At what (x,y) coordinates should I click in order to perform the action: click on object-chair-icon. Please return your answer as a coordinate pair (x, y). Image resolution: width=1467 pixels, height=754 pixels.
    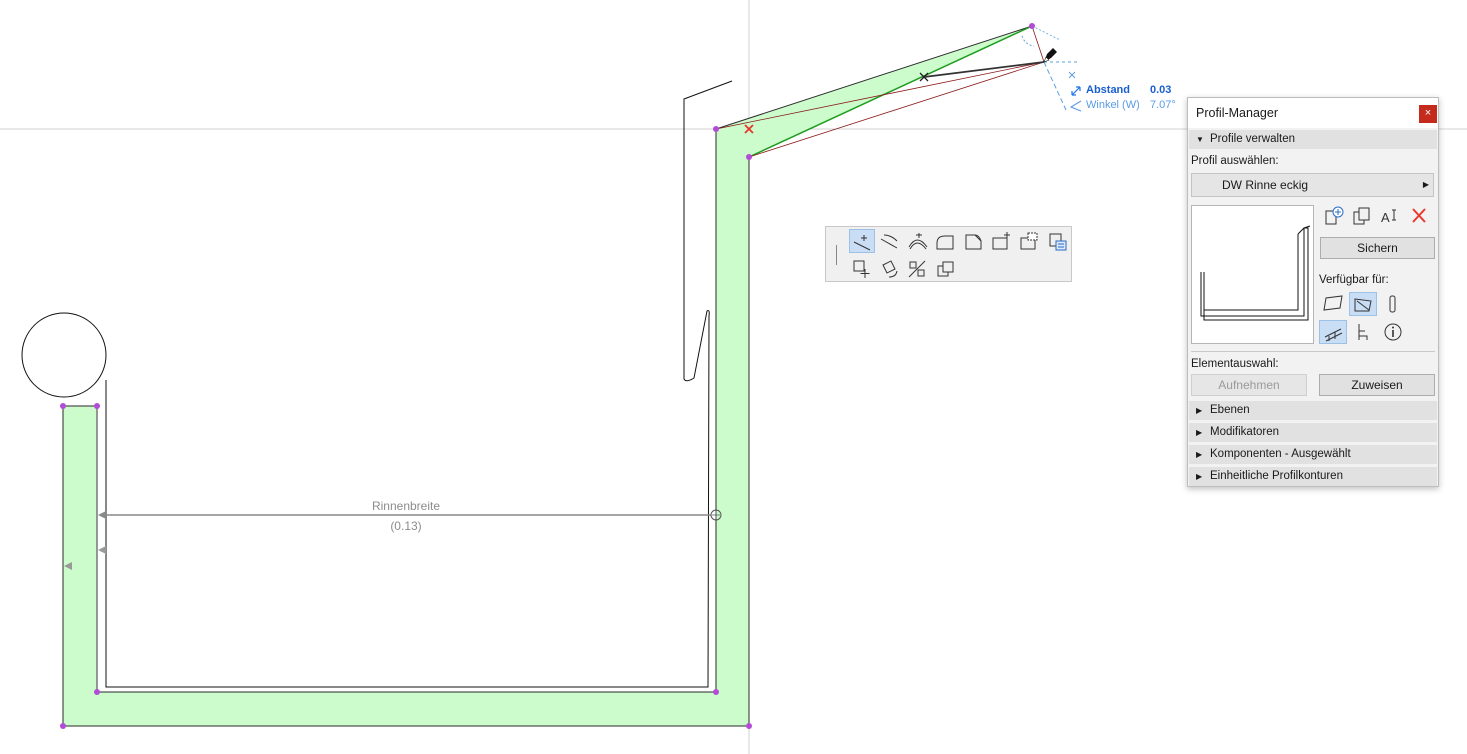
    Looking at the image, I should click on (1363, 332).